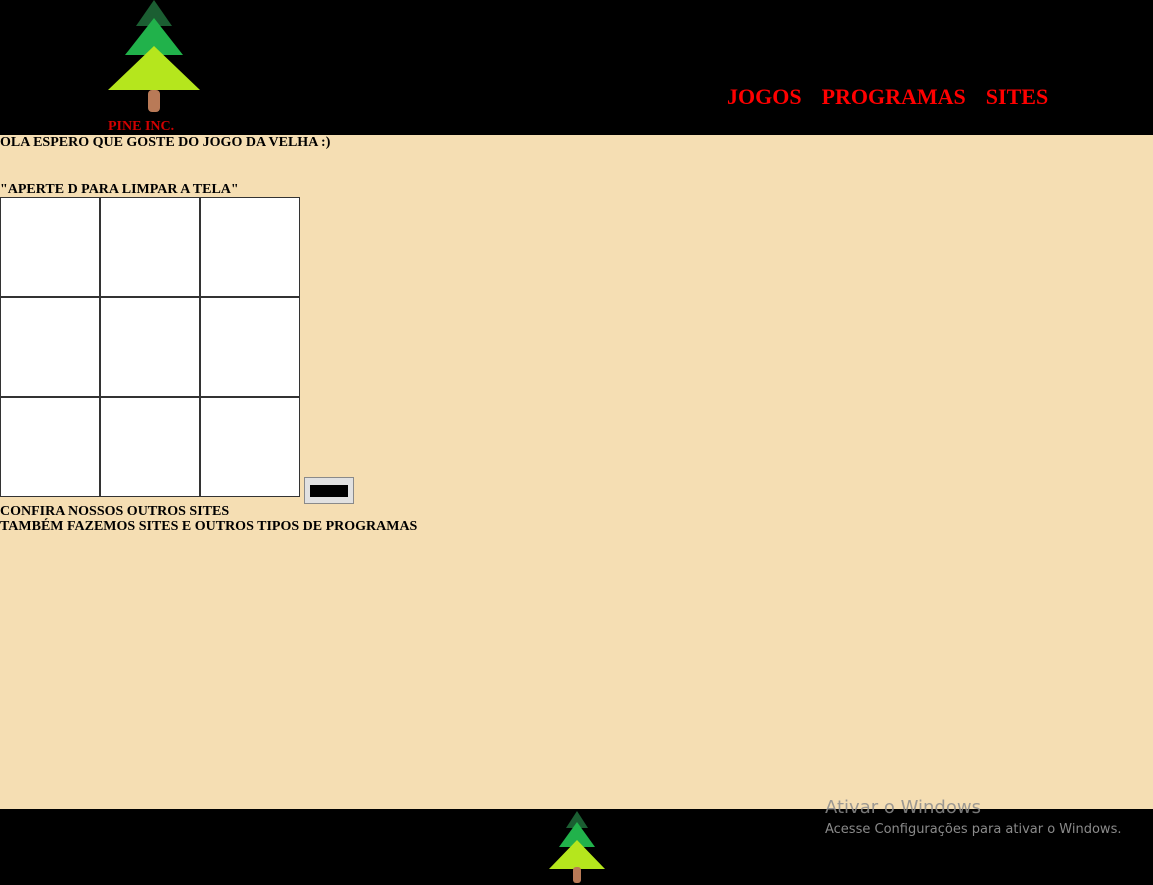 The image size is (1153, 885). Describe the element at coordinates (903, 807) in the screenshot. I see `watermark-title: Ativar o Windows` at that location.